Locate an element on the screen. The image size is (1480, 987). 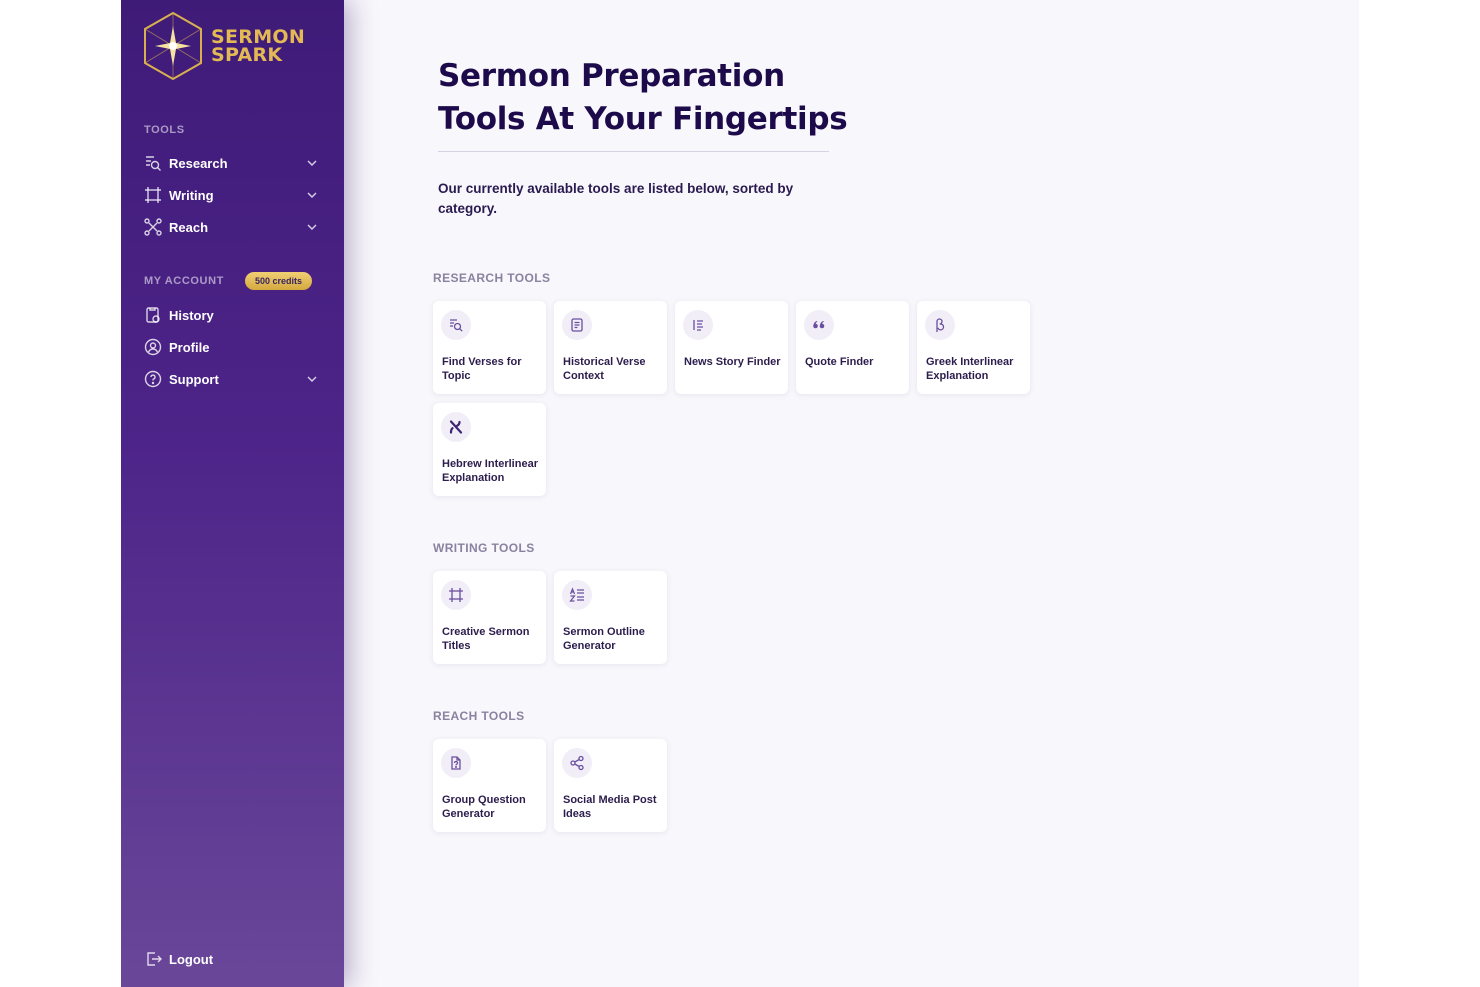
sidebar-item-support: Support is located at coordinates (231, 379).